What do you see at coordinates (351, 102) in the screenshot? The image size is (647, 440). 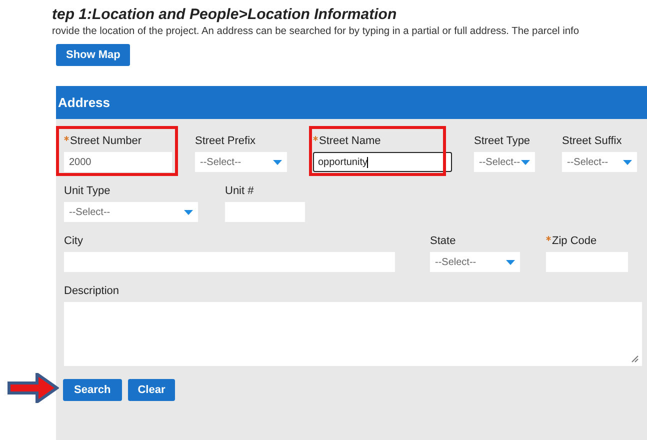 I see `panel-title: Address` at bounding box center [351, 102].